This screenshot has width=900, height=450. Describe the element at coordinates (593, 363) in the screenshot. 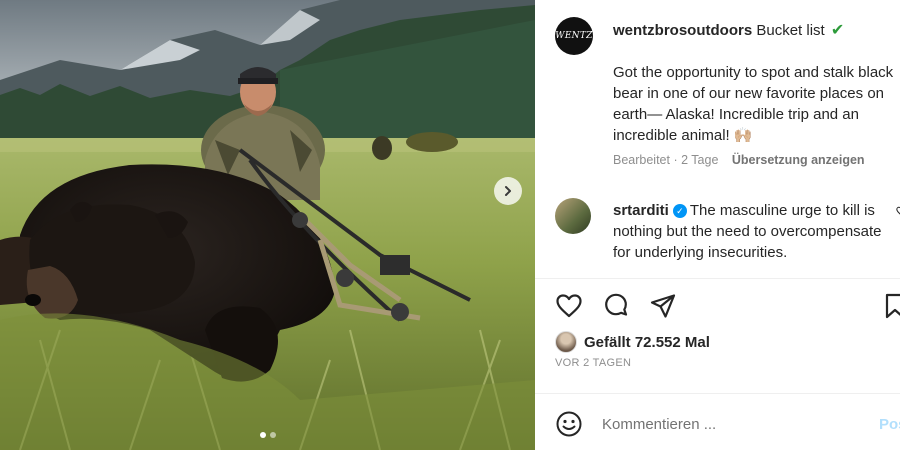

I see `post-timestamp: VOR 2 TAGEN` at that location.